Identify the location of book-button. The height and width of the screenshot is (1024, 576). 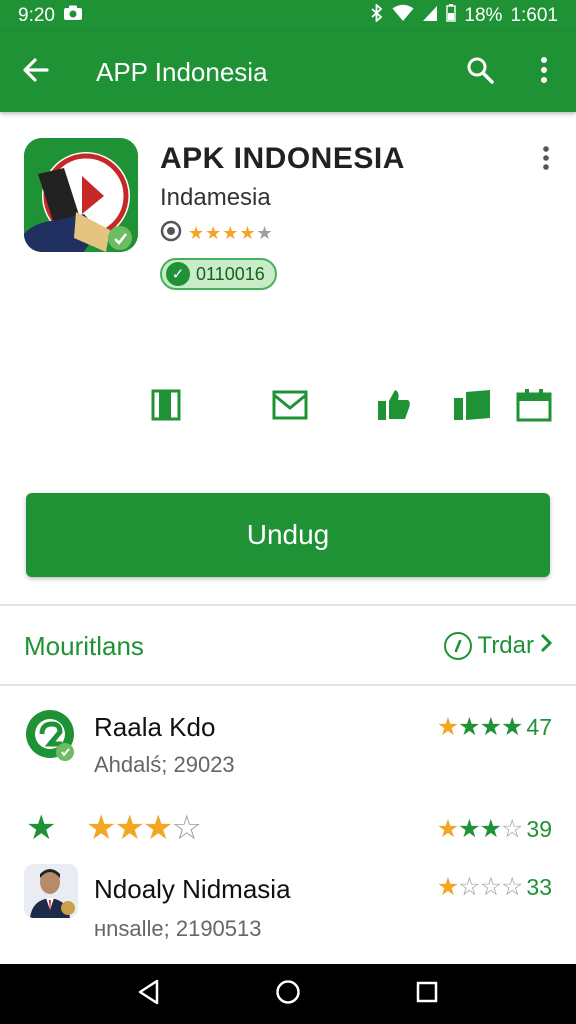
(166, 407).